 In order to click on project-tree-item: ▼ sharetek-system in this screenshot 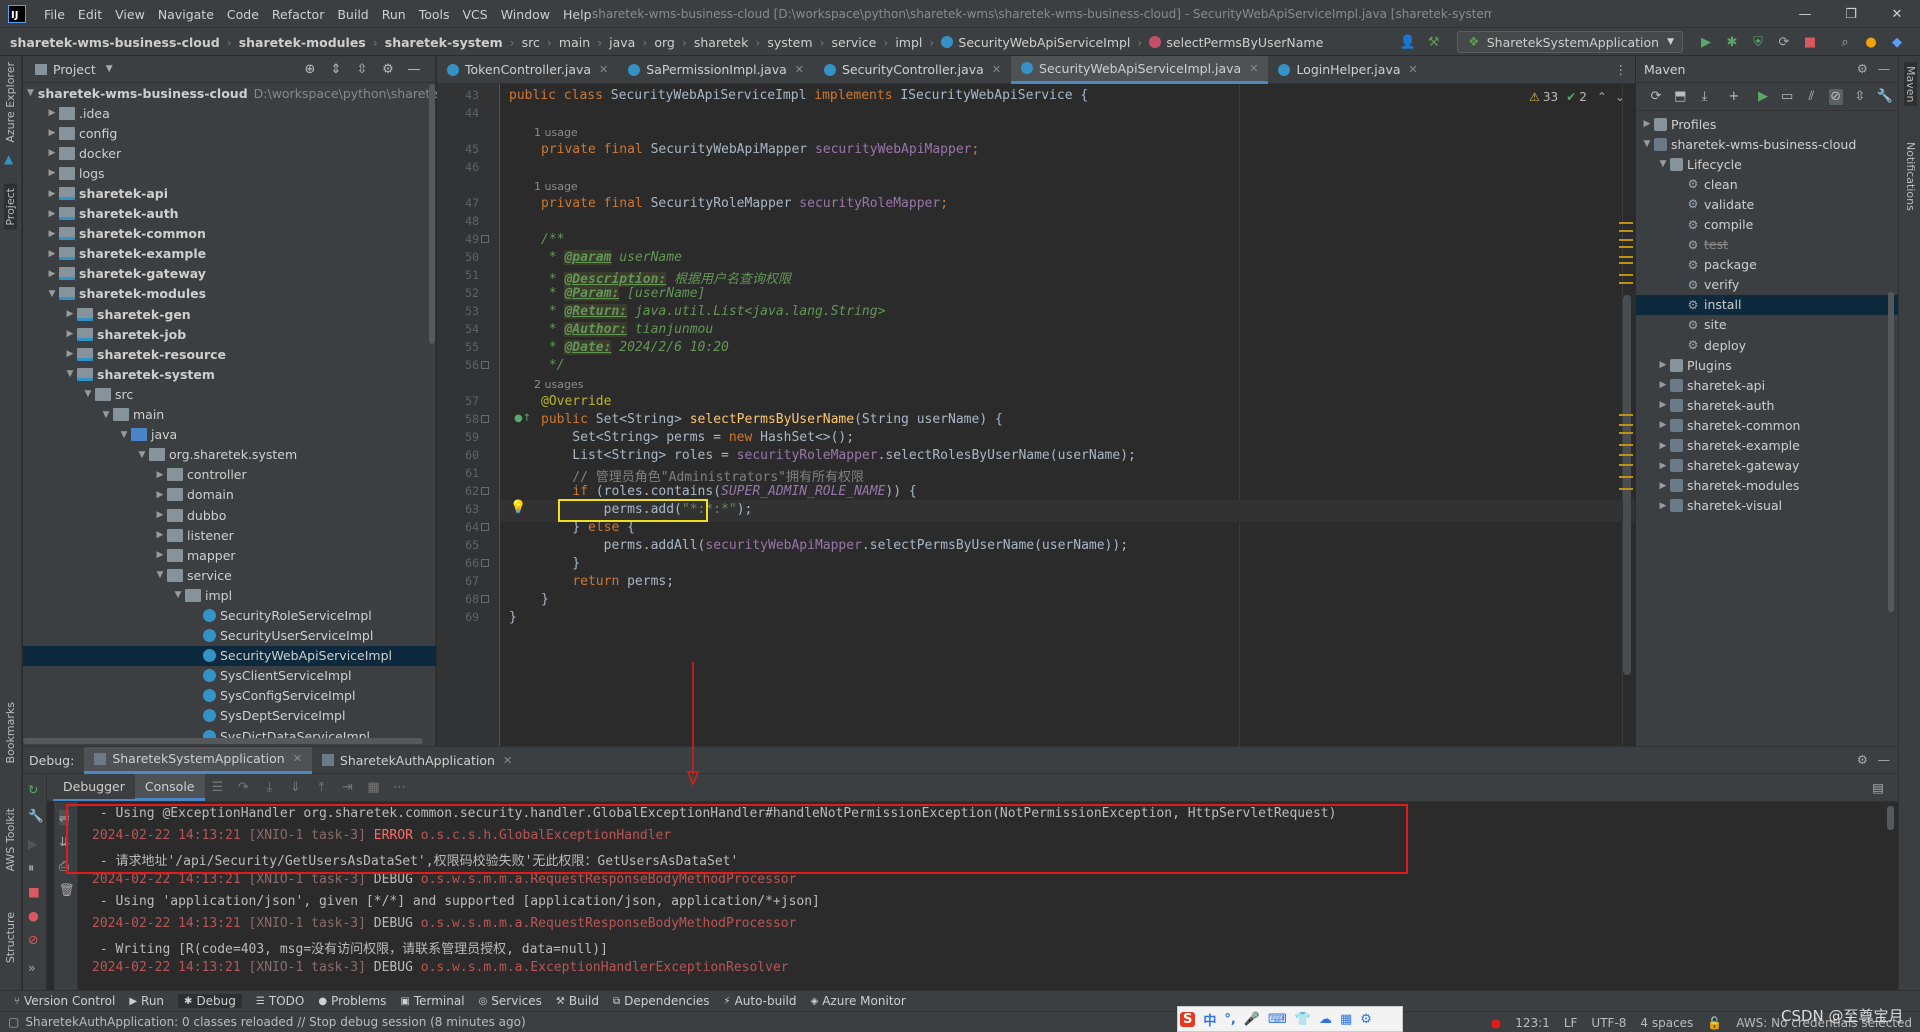, I will do `click(229, 374)`.